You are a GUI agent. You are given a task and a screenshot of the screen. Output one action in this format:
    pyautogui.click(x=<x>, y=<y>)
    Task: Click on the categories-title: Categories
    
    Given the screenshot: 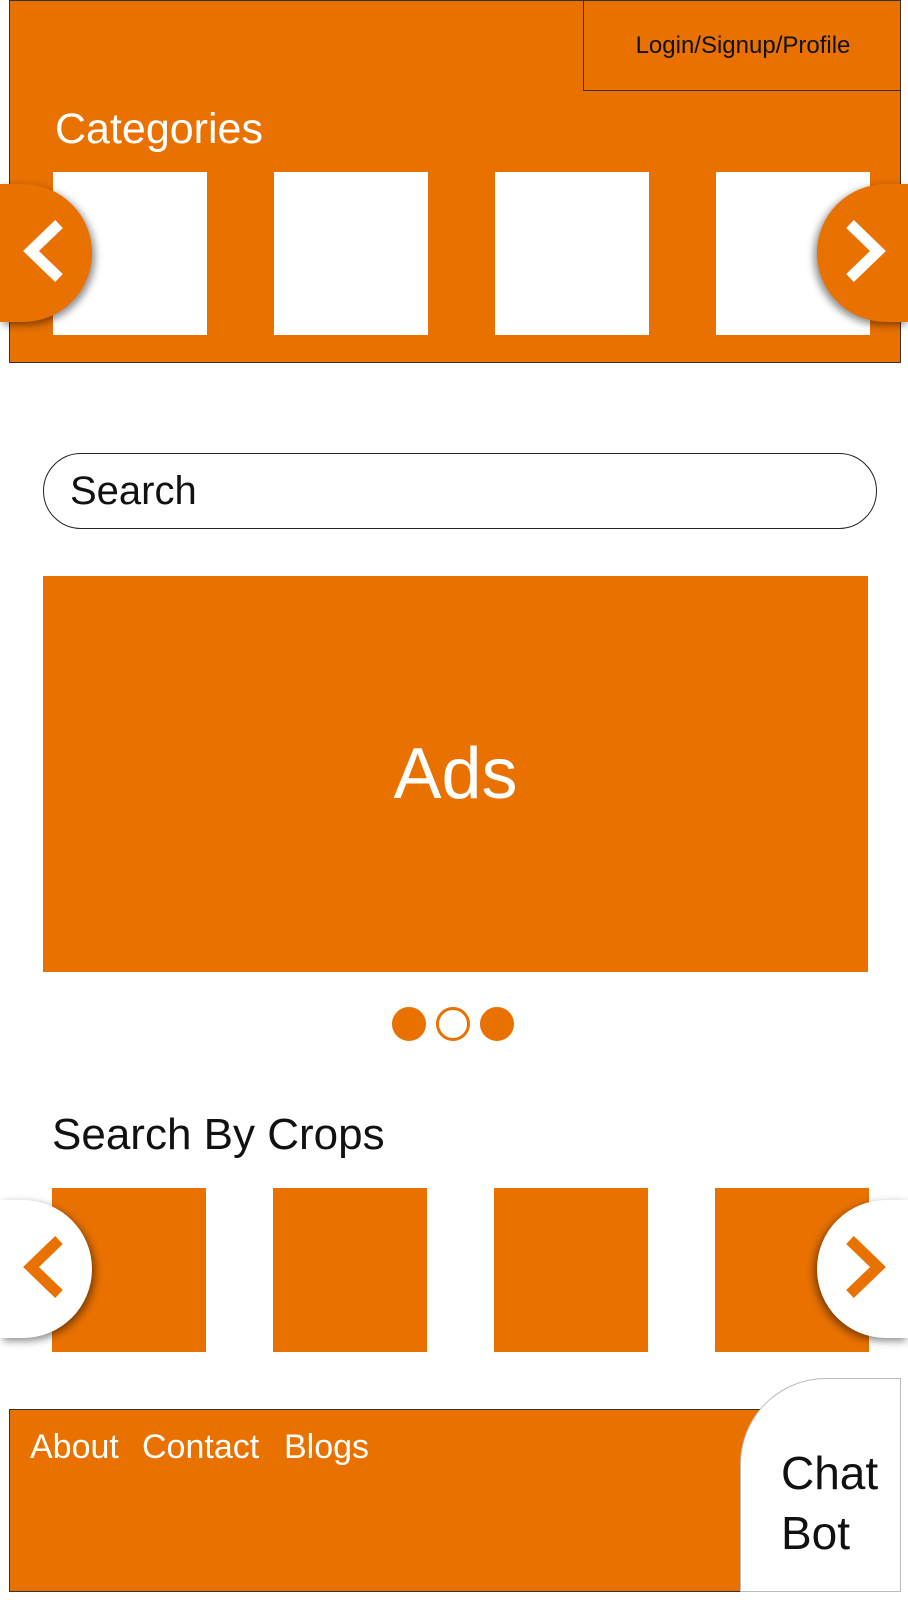 What is the action you would take?
    pyautogui.click(x=159, y=129)
    